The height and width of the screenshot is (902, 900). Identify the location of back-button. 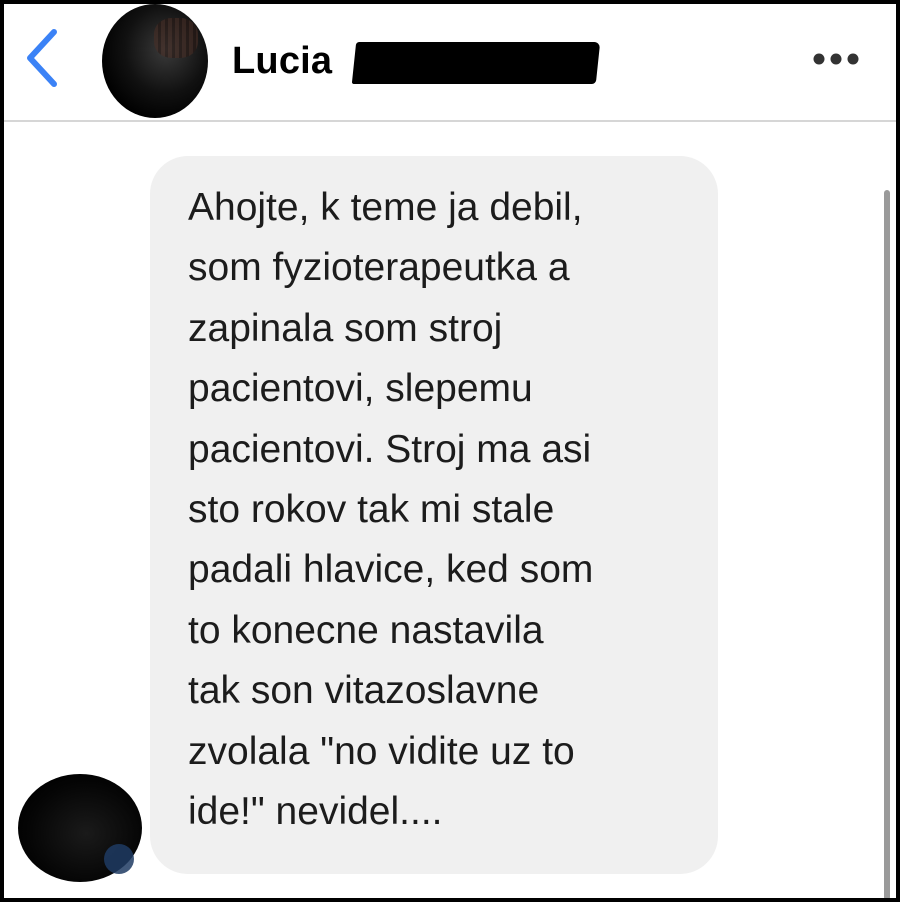
(42, 58).